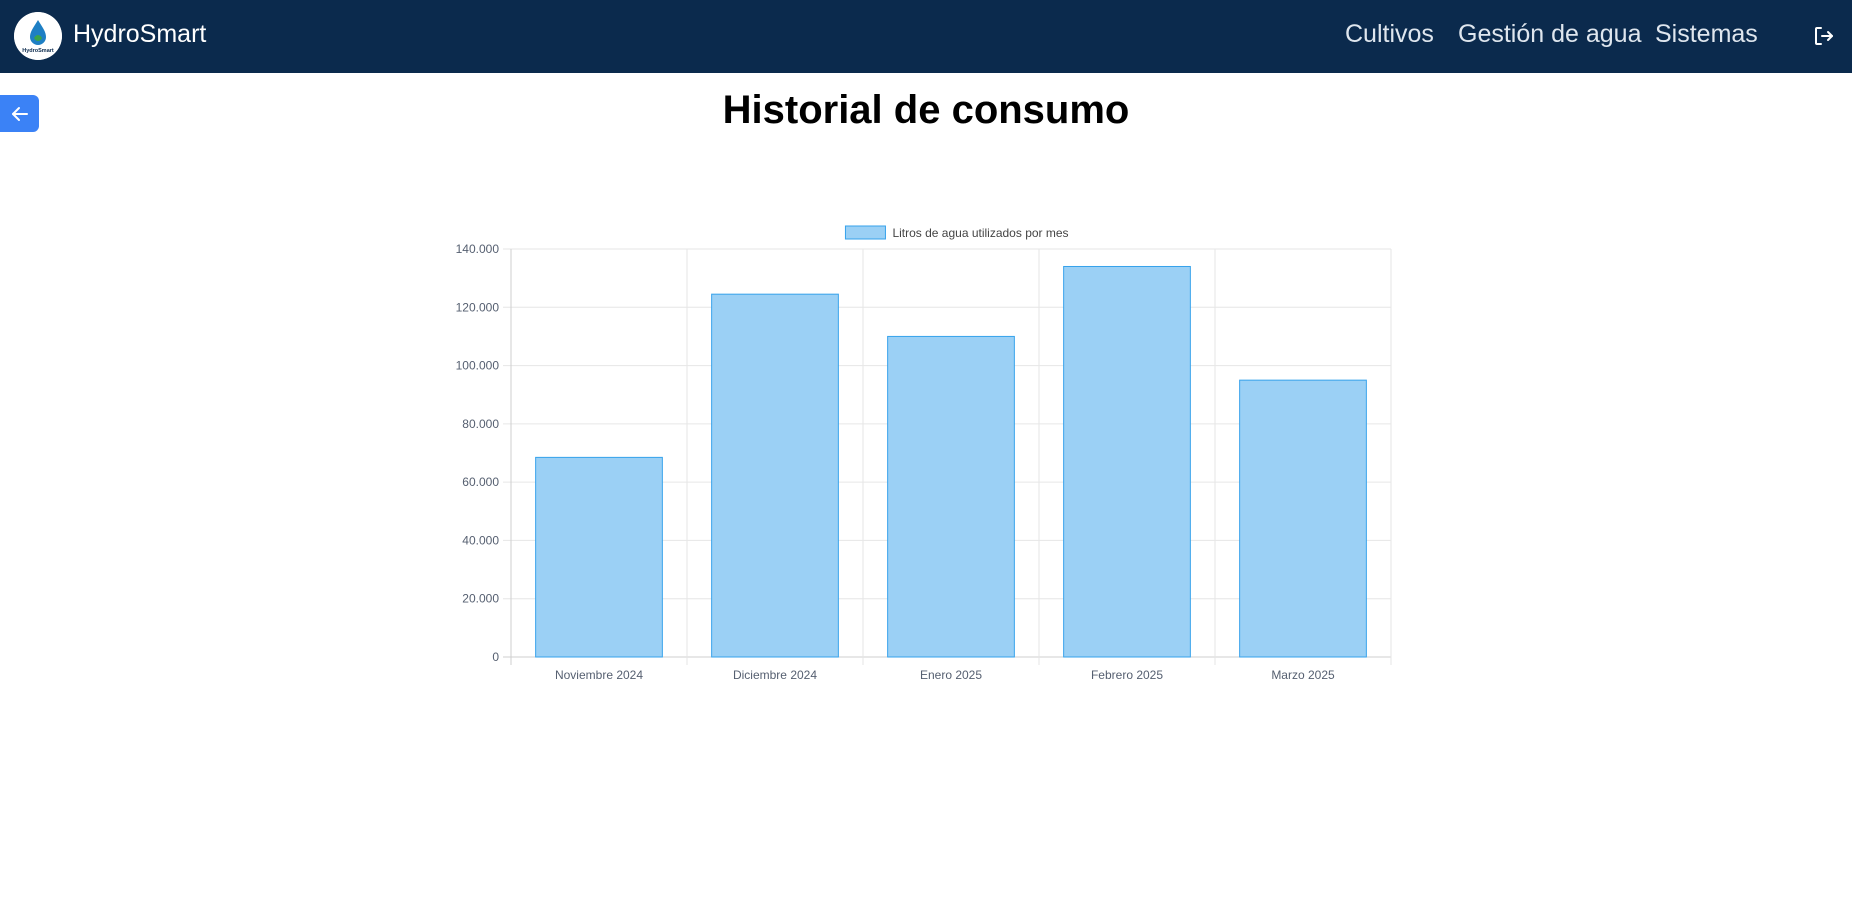 The image size is (1852, 901). What do you see at coordinates (1127, 675) in the screenshot?
I see `x-tick-label: Febrero 2025` at bounding box center [1127, 675].